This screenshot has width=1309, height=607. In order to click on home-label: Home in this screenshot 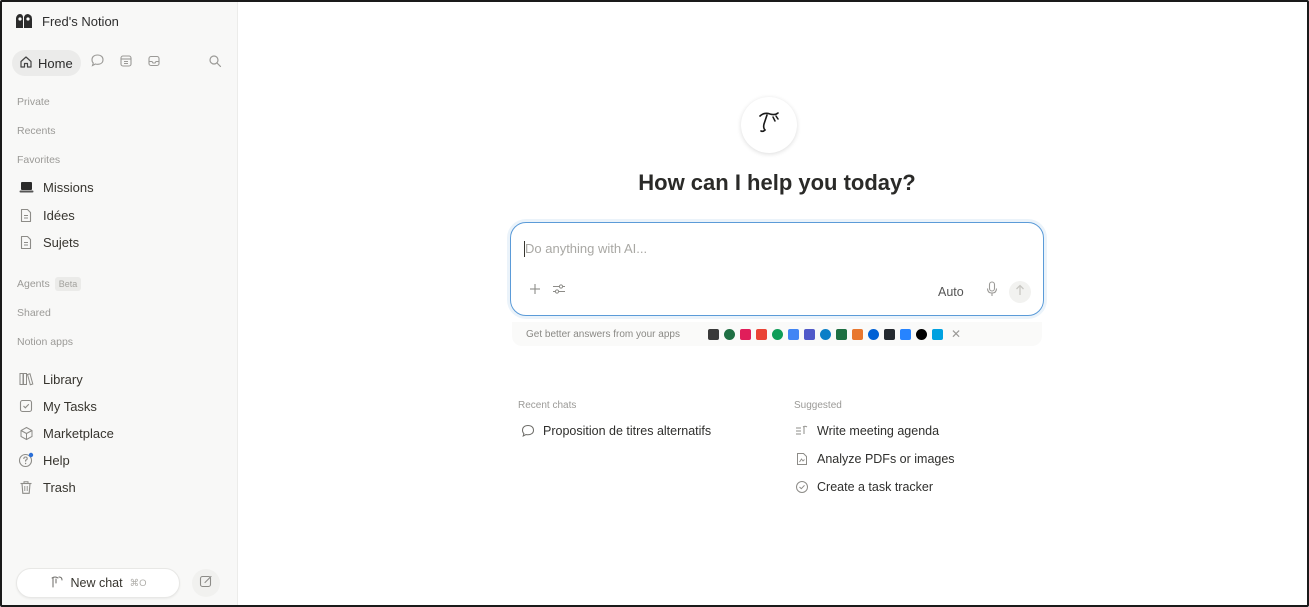, I will do `click(55, 63)`.